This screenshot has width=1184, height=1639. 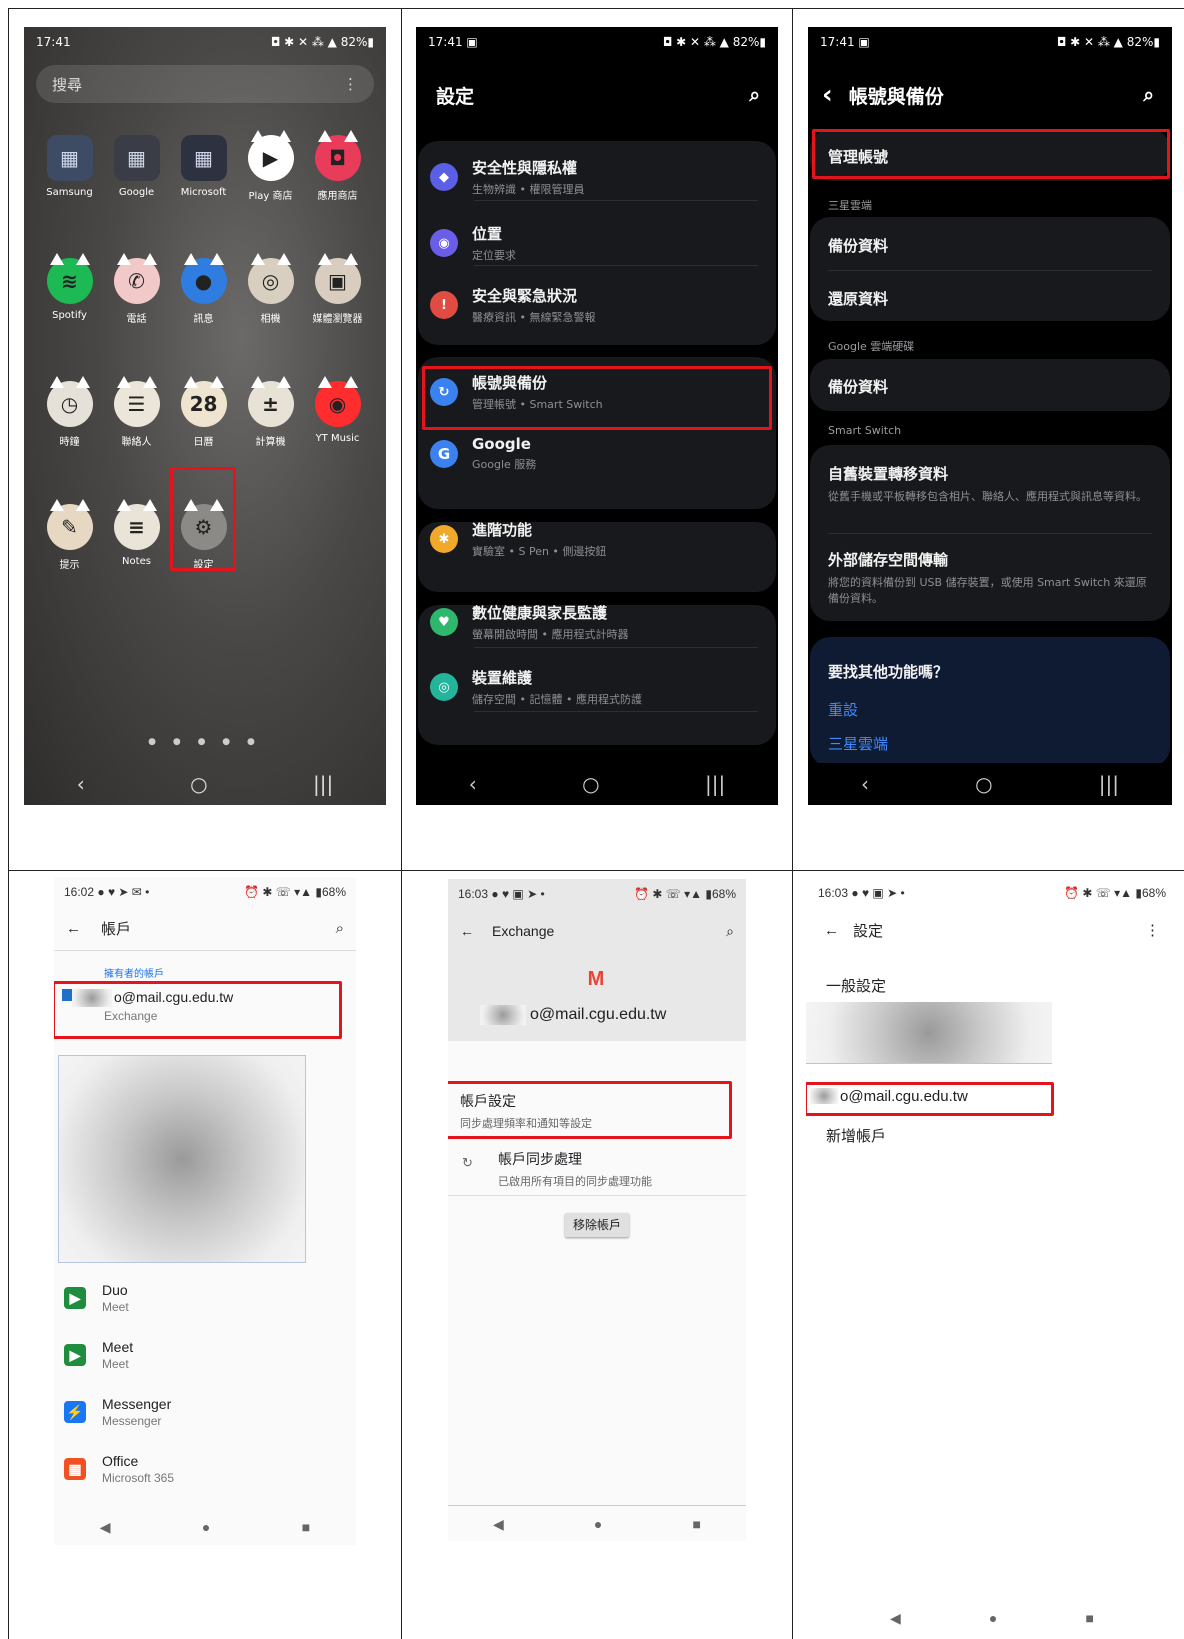 I want to click on app-tips: ✎ 提示, so click(x=69, y=535).